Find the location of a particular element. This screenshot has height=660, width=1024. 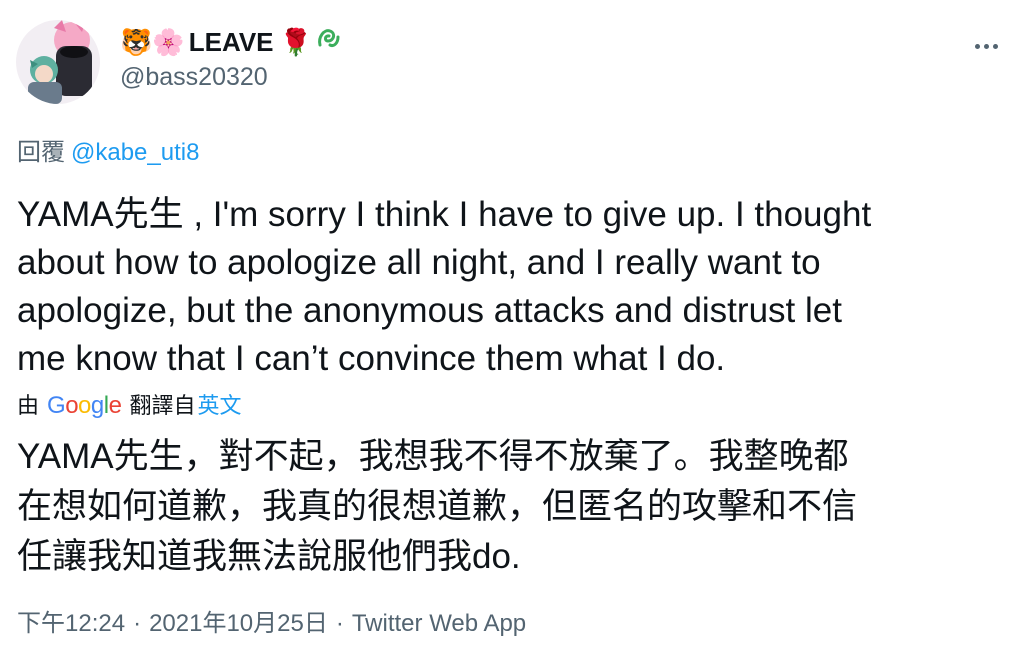

tweet-meta: 下午12:24 · 2021年10月25日 · Twitter Web App is located at coordinates (271, 624).